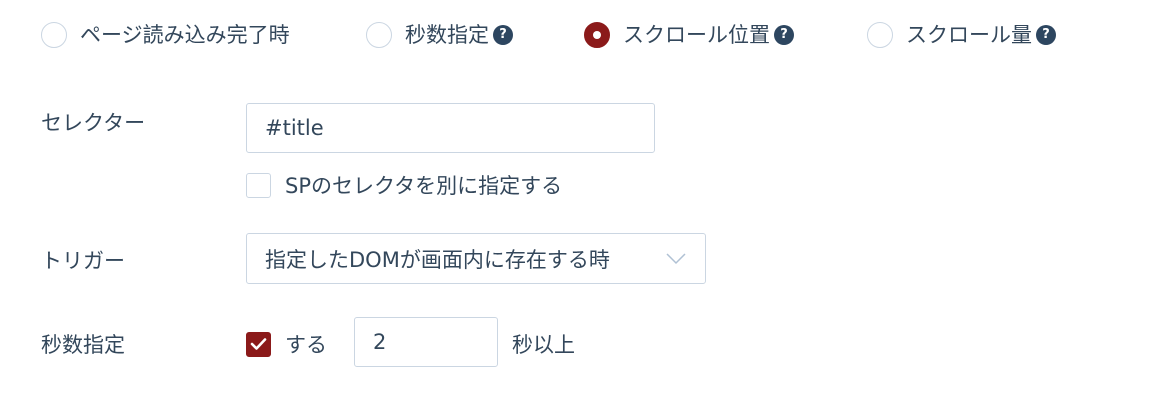 Image resolution: width=1152 pixels, height=418 pixels. Describe the element at coordinates (447, 35) in the screenshot. I see `radio-label: 秒数指定` at that location.